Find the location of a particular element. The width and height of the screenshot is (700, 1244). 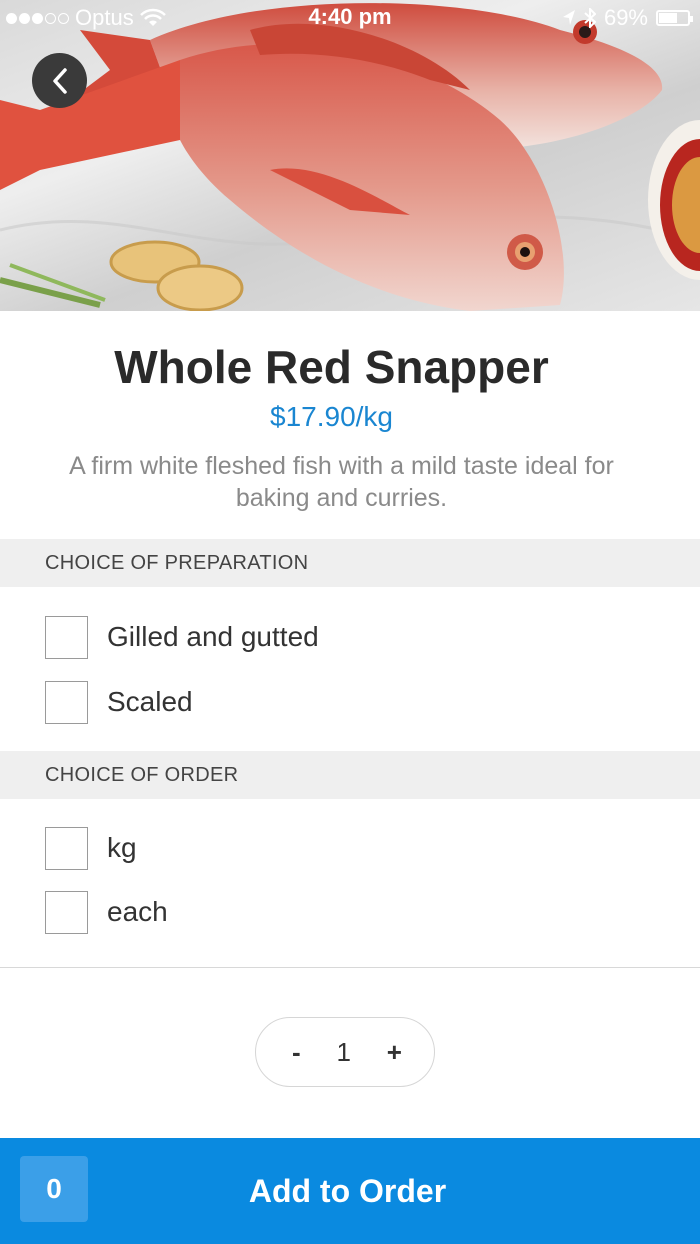

increment-button: + is located at coordinates (394, 1052).